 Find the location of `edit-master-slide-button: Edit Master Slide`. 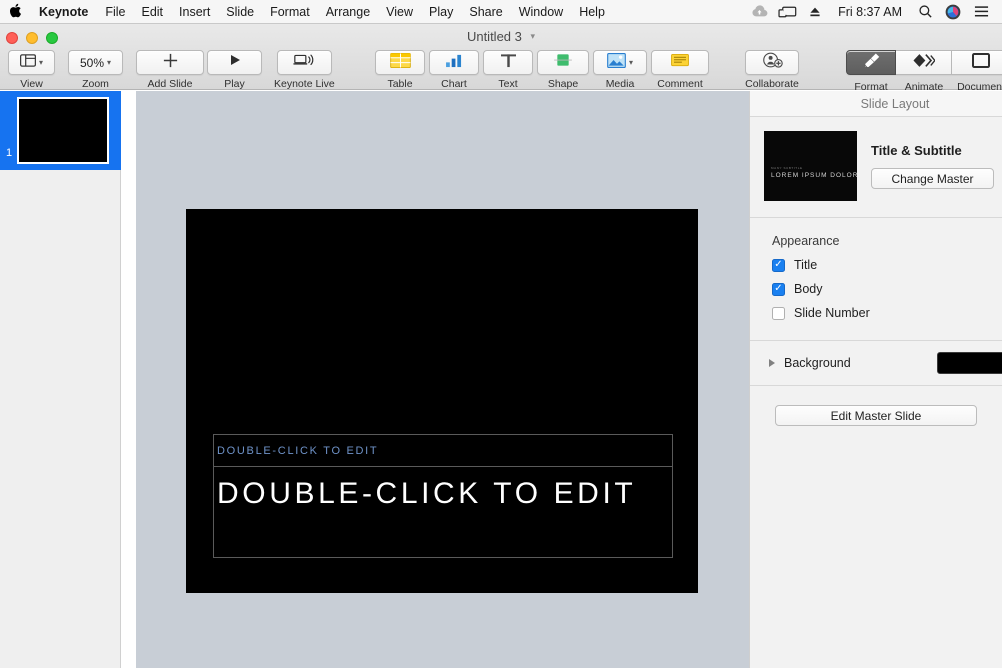

edit-master-slide-button: Edit Master Slide is located at coordinates (876, 415).